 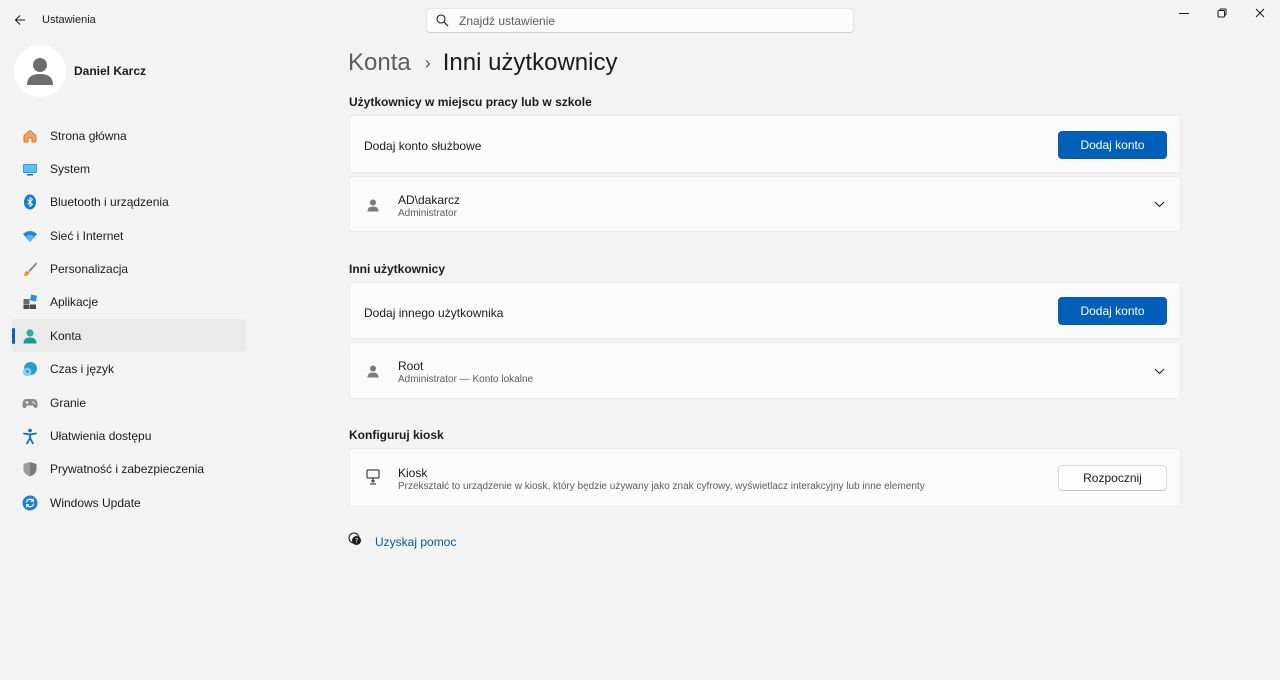 I want to click on breadcrumb-parent: Konta, so click(x=379, y=63).